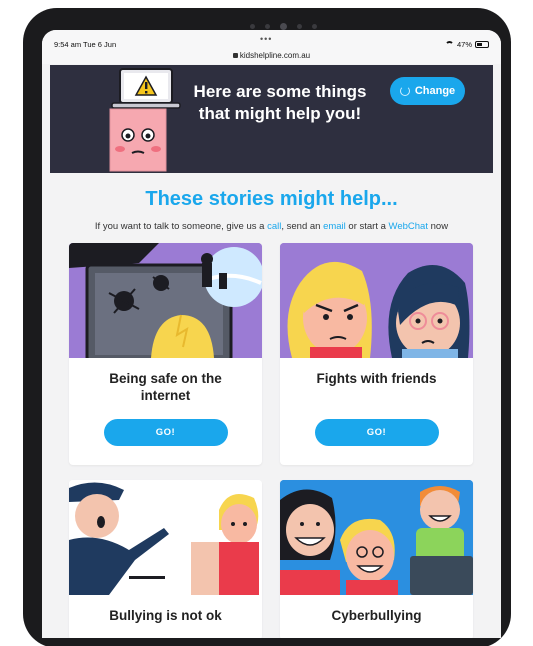  What do you see at coordinates (266, 39) in the screenshot?
I see `multitasking-dots-icon: •••` at bounding box center [266, 39].